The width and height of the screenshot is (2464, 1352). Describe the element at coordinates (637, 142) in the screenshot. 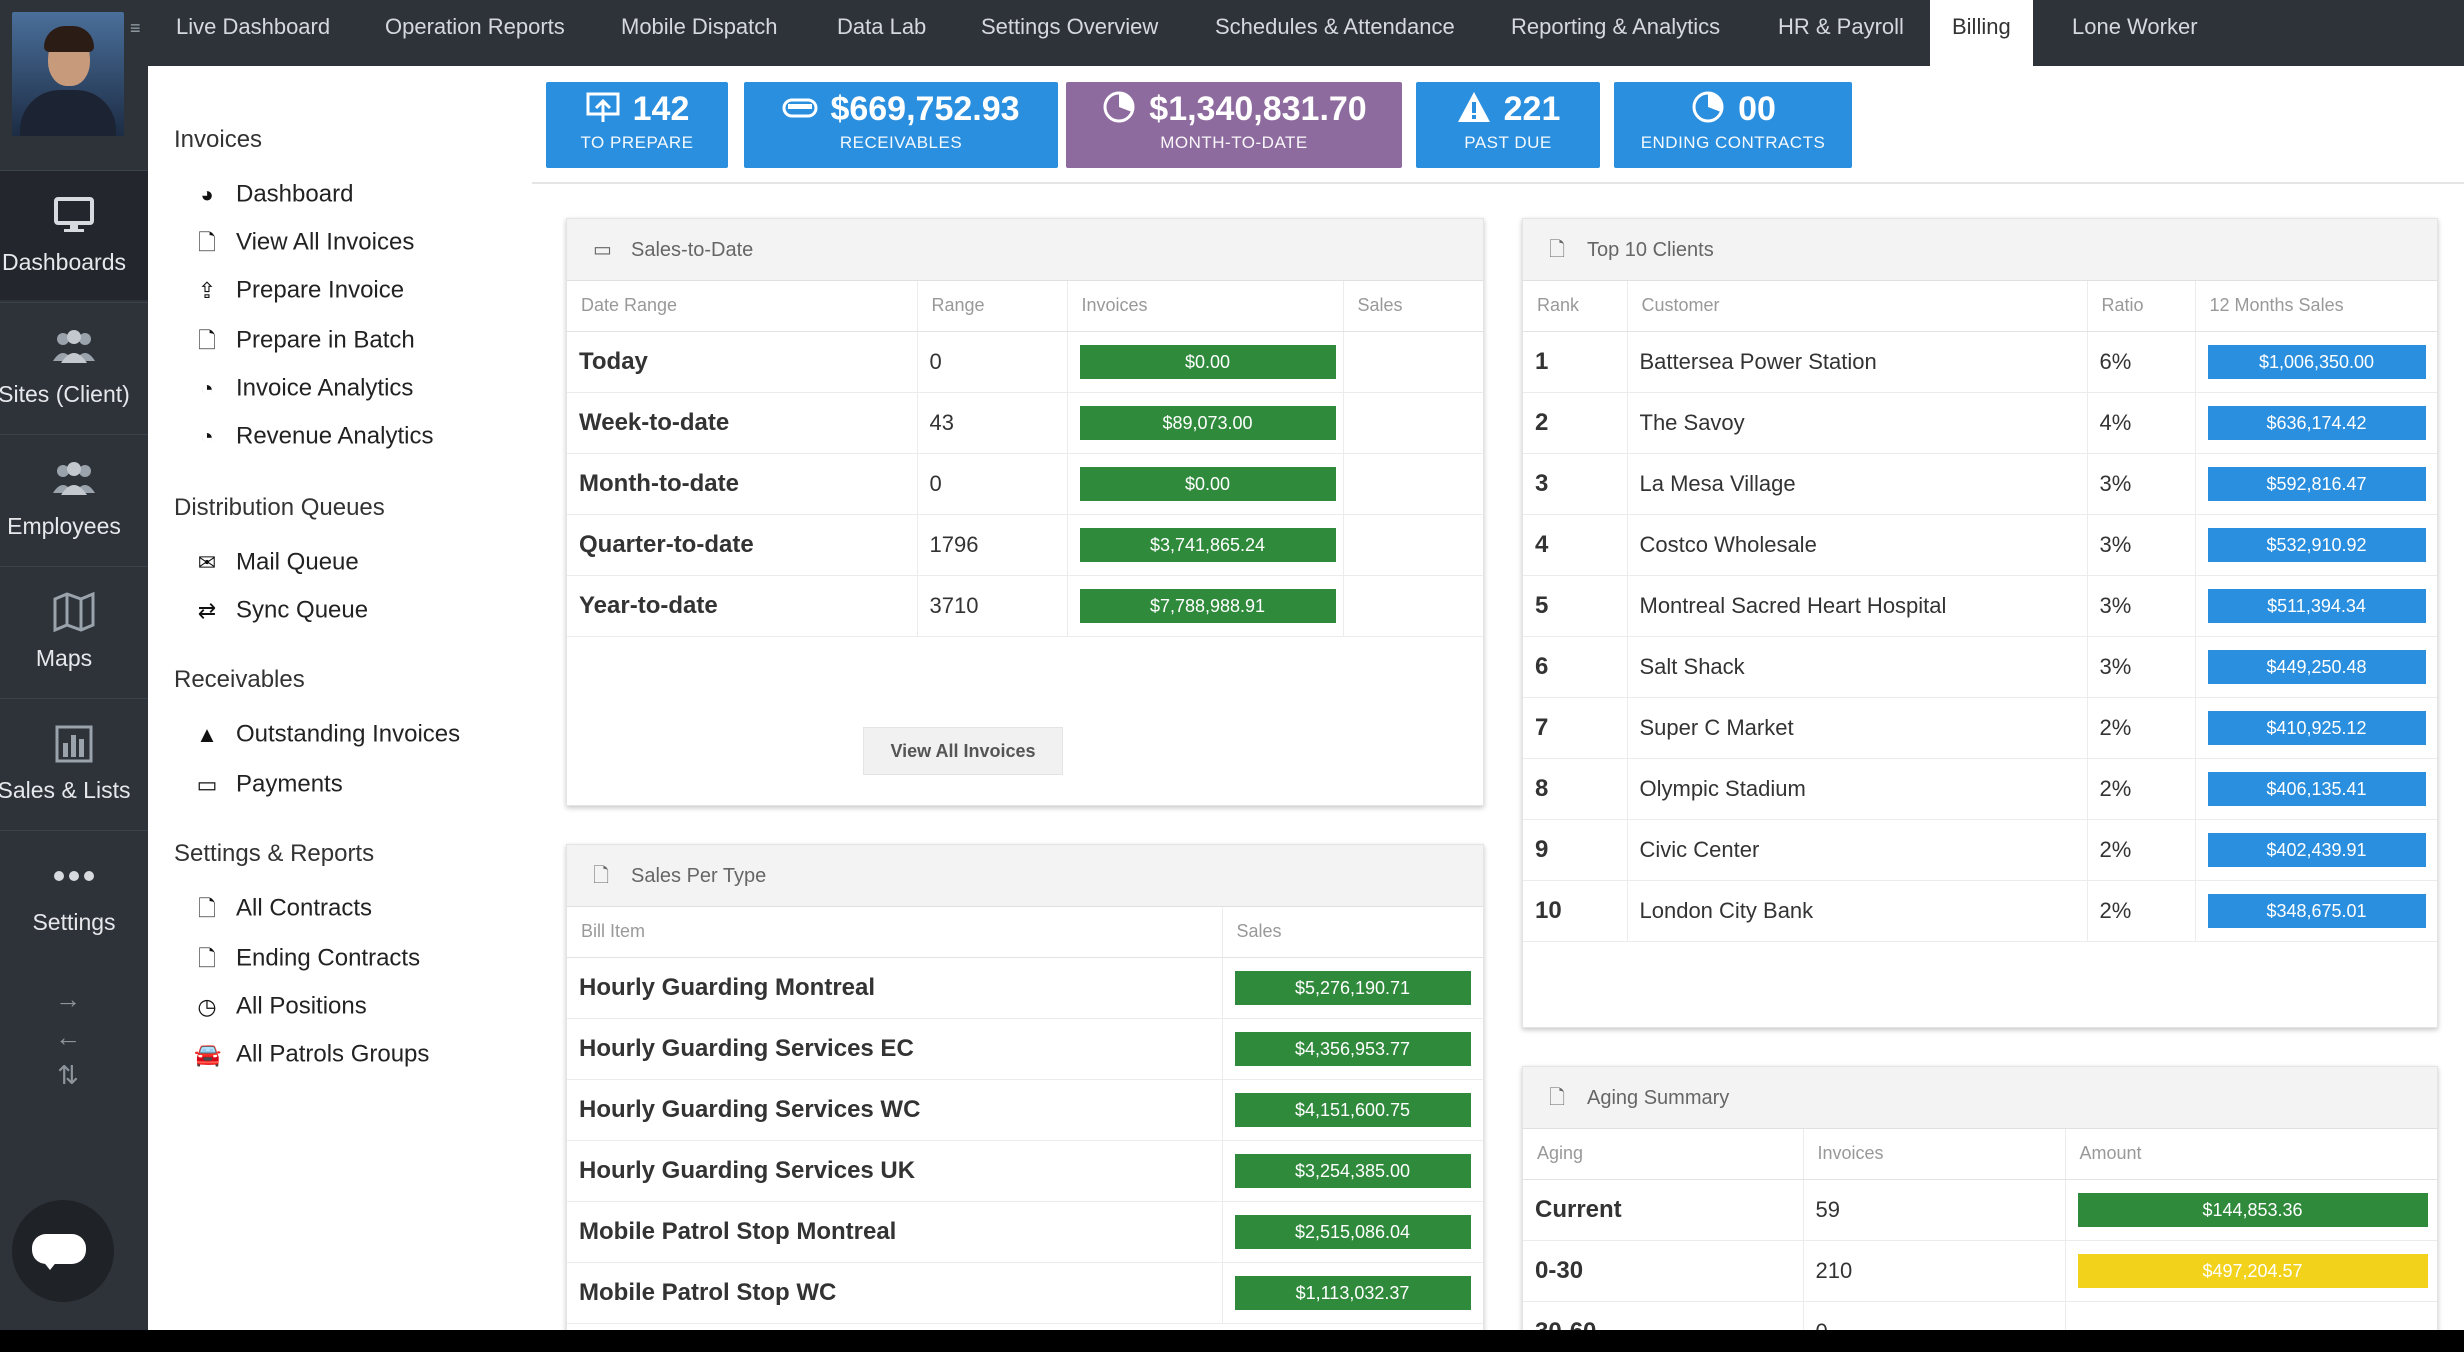

I see `kpi-label: TO PREPARE` at that location.